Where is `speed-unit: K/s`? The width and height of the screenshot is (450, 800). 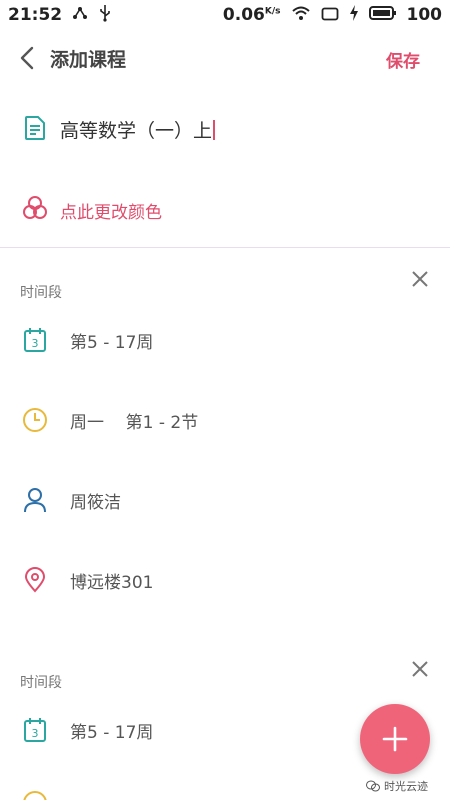
speed-unit: K/s is located at coordinates (272, 11).